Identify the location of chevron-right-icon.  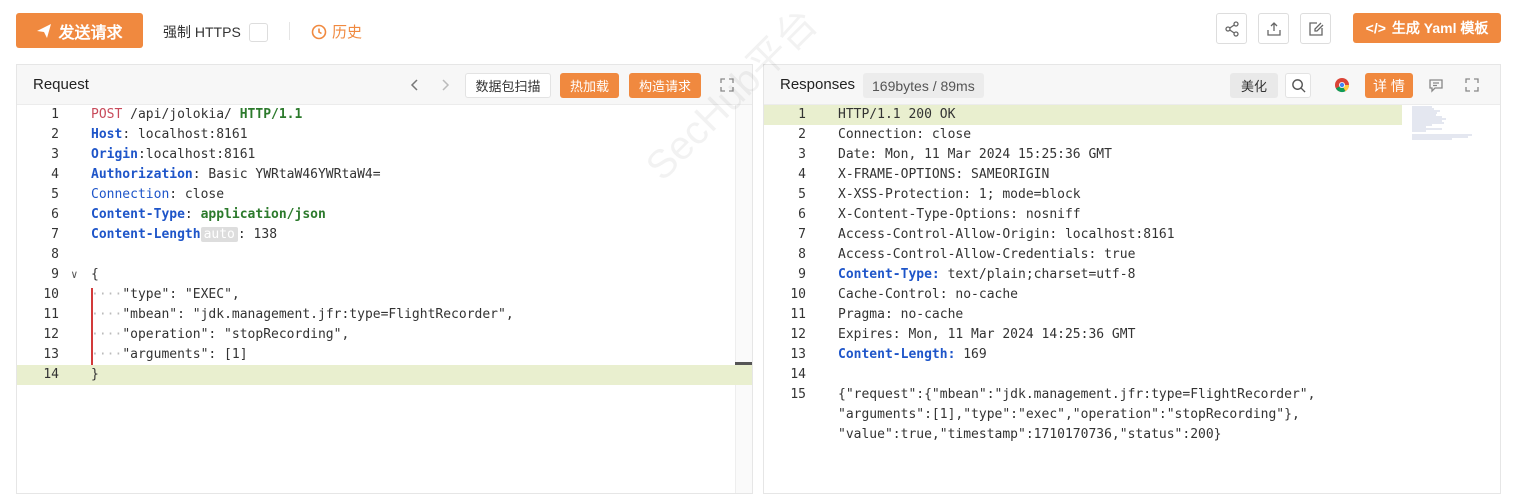
(445, 85).